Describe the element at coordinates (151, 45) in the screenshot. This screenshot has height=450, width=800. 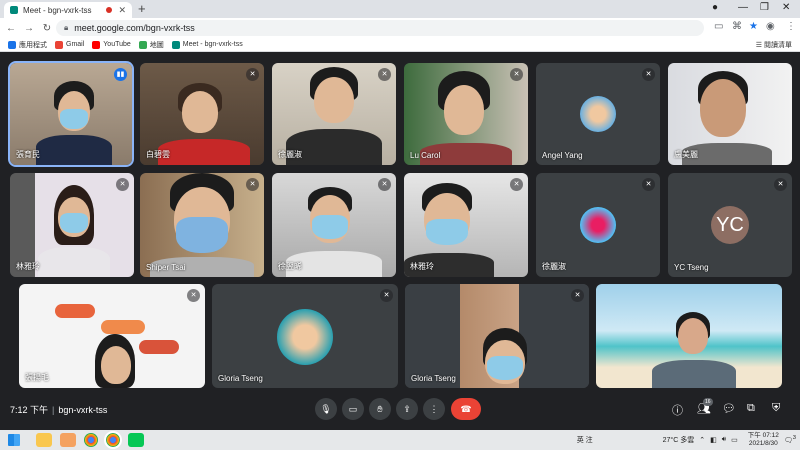
I see `bookmark-maps: 地圖` at that location.